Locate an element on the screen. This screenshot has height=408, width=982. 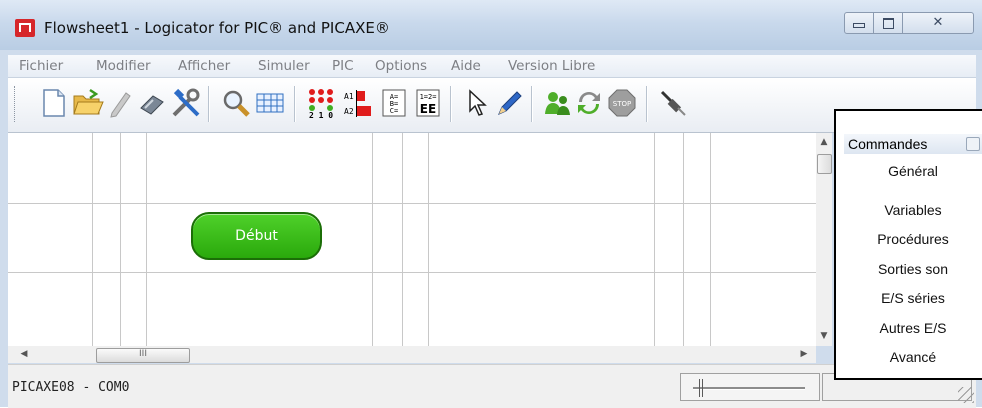
svg-text: EE is located at coordinates (428, 109).